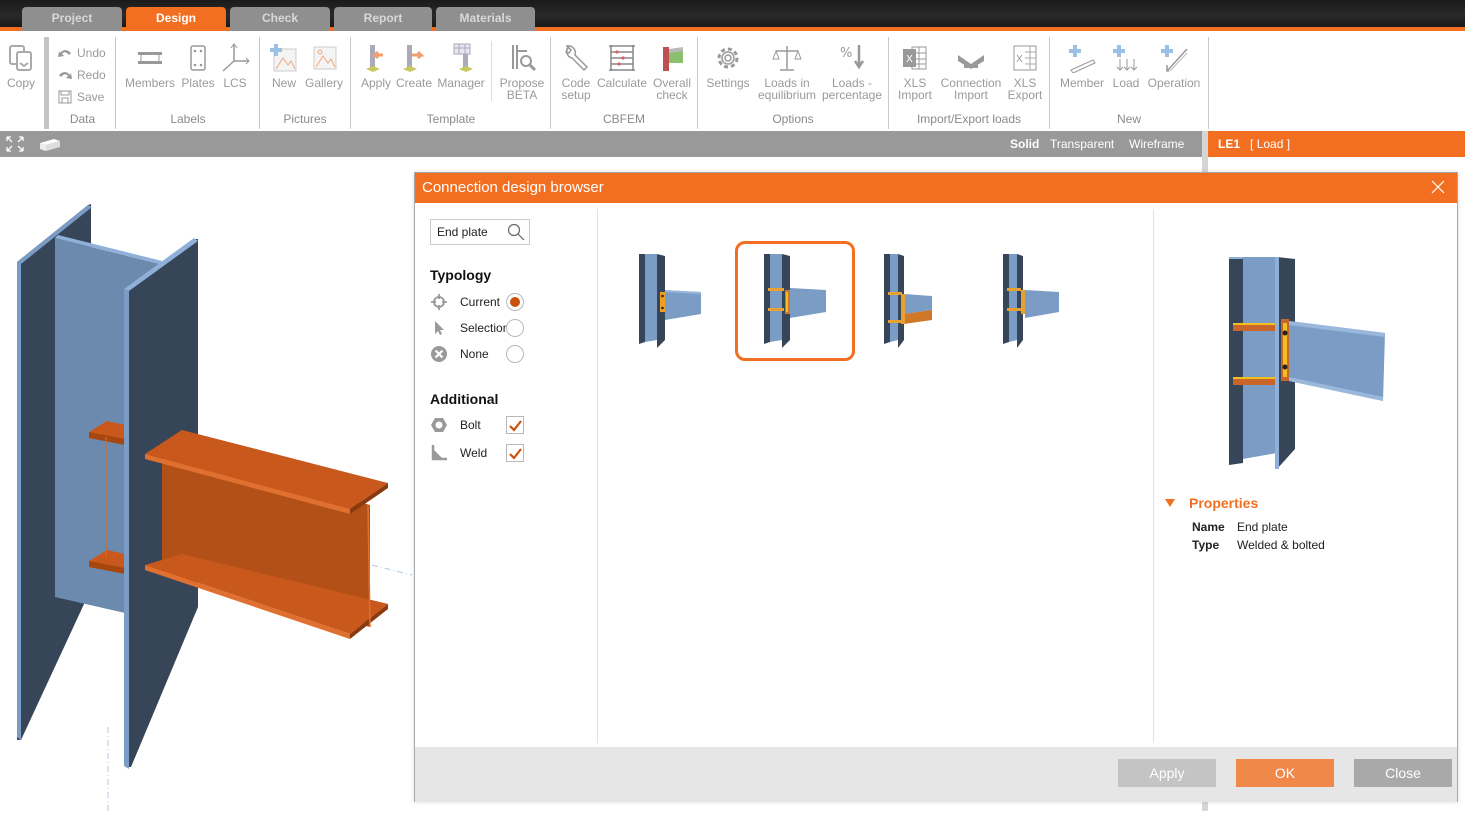 The width and height of the screenshot is (1465, 814). What do you see at coordinates (1167, 773) in the screenshot?
I see `apply-button: Apply` at bounding box center [1167, 773].